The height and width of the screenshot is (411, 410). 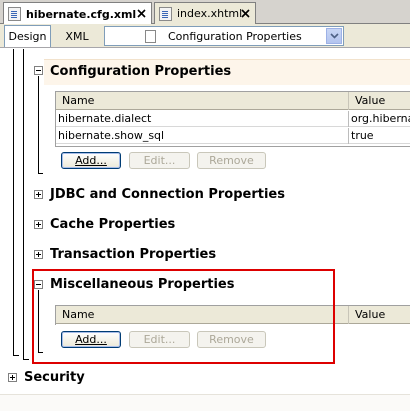 What do you see at coordinates (379, 119) in the screenshot?
I see `property-value-cell: org.hibernat` at bounding box center [379, 119].